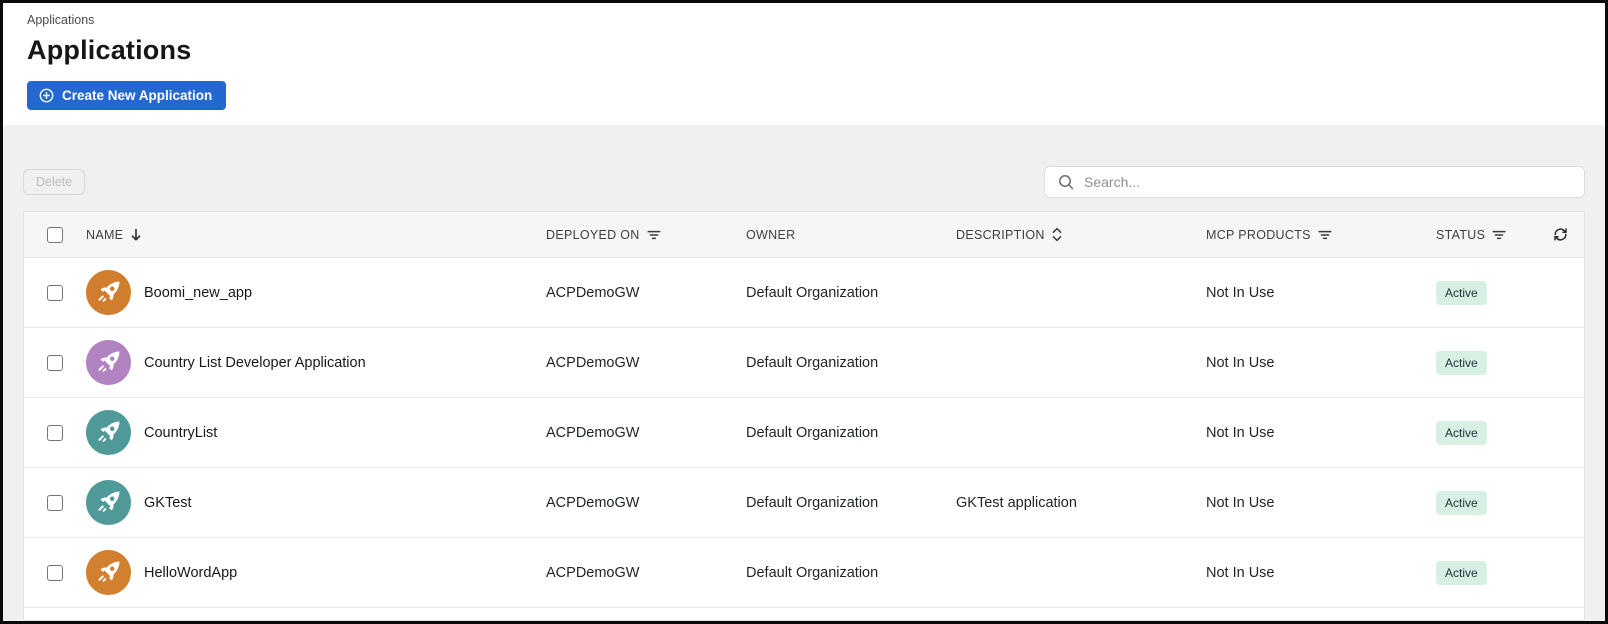 This screenshot has width=1608, height=624. Describe the element at coordinates (255, 363) in the screenshot. I see `app-name: Country List Developer Application` at that location.